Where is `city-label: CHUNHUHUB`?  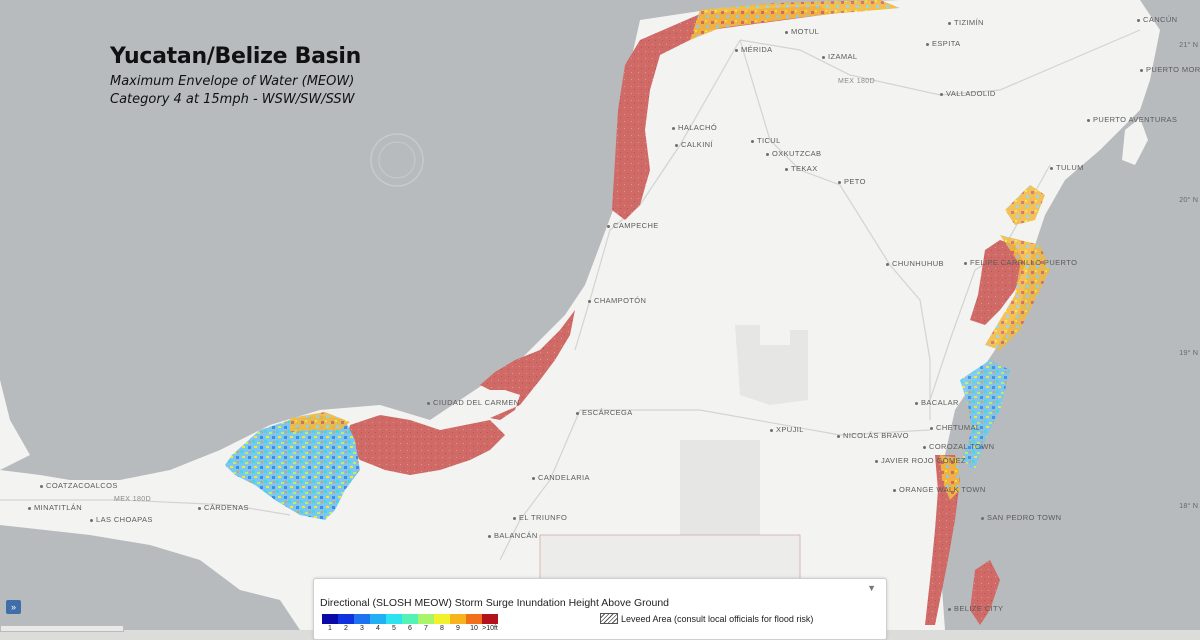
city-label: CHUNHUHUB is located at coordinates (915, 263).